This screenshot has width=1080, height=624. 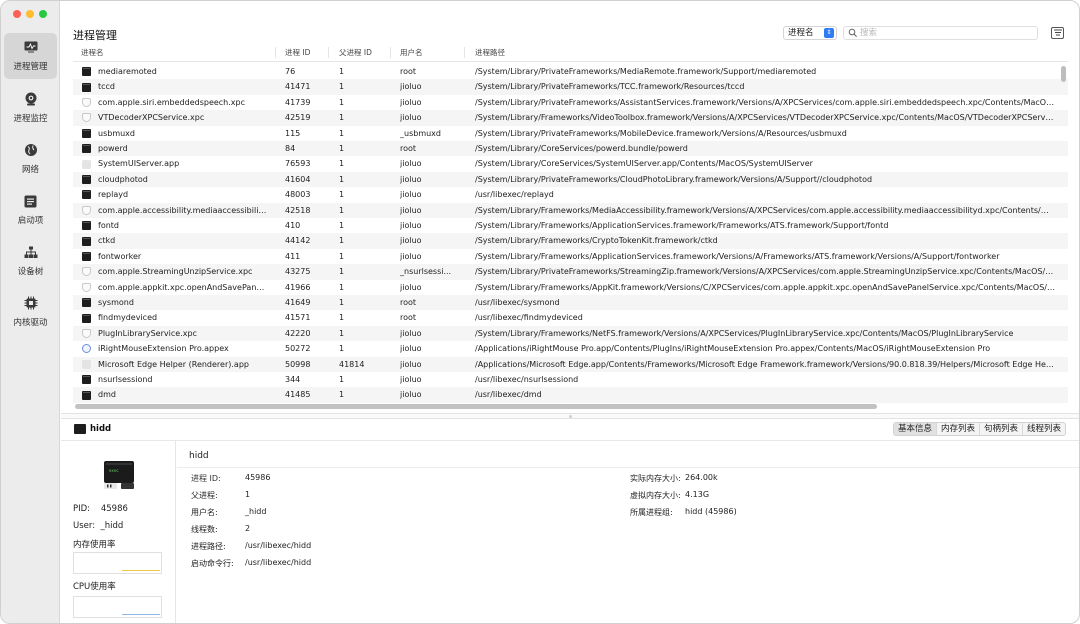 I want to click on sidebar-item-label: 内核驱动, so click(x=30, y=323).